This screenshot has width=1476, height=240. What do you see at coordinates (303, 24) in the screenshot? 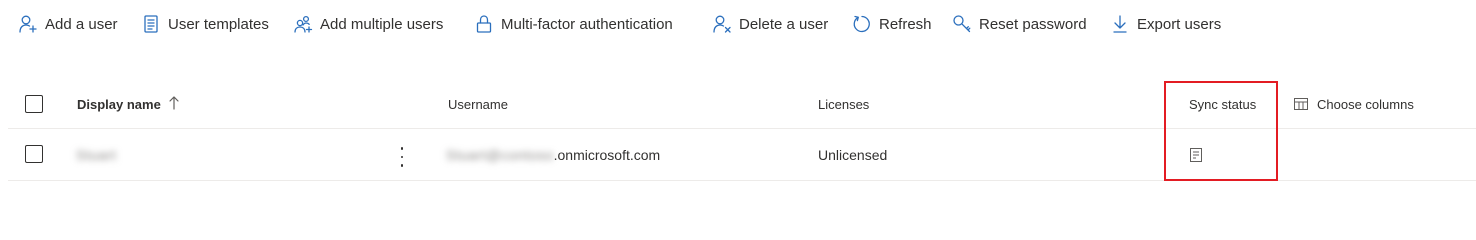
I see `people-add-icon` at bounding box center [303, 24].